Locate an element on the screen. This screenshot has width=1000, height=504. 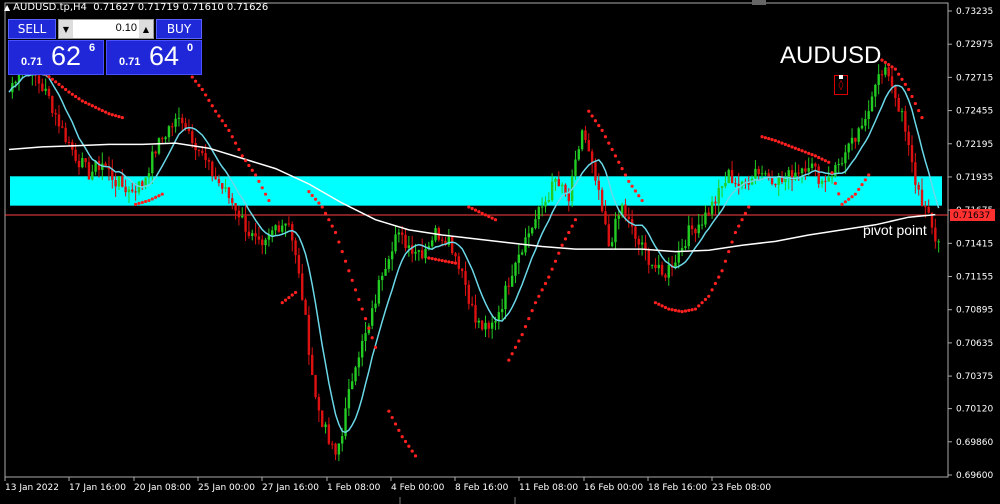
y-tick-label: 0.71935 is located at coordinates (974, 178).